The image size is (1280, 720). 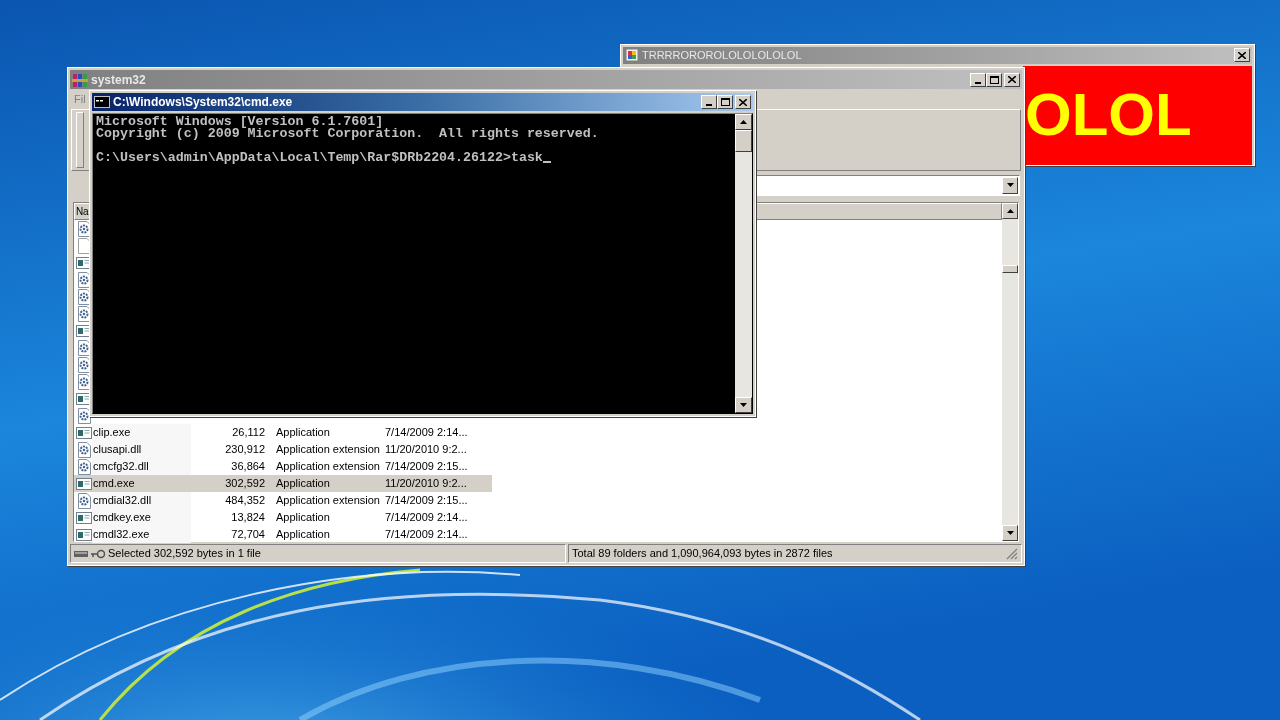 I want to click on books-icon, so click(x=80, y=79).